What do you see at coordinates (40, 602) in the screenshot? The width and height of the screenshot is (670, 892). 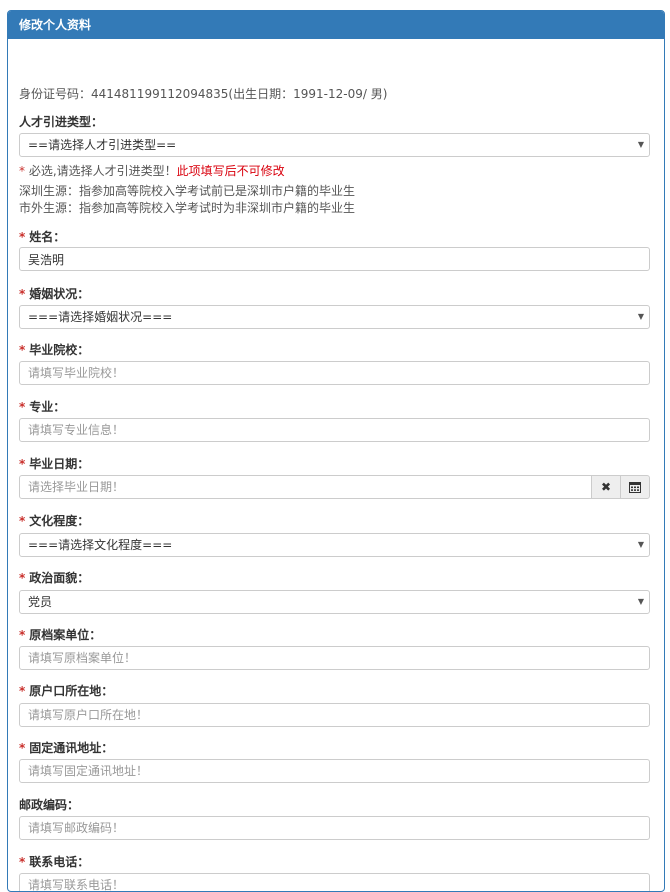 I see `political-selected: 党员` at bounding box center [40, 602].